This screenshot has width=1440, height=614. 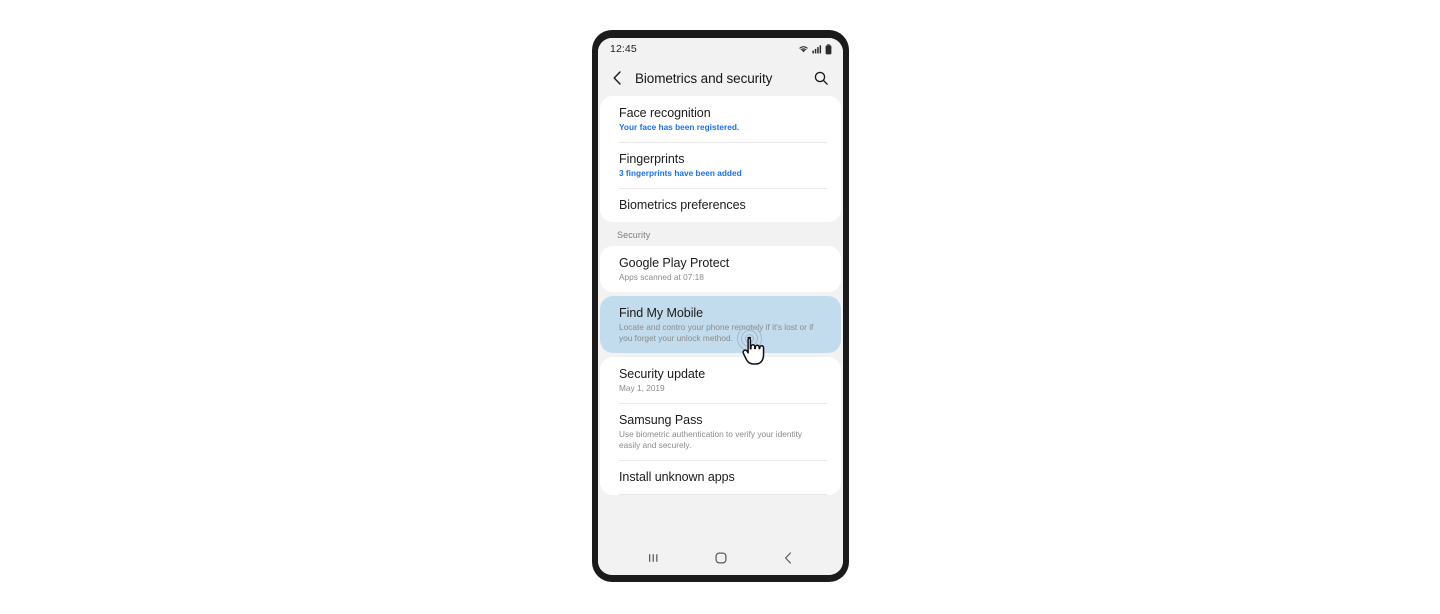 I want to click on row-title: Google Play Protect, so click(x=674, y=263).